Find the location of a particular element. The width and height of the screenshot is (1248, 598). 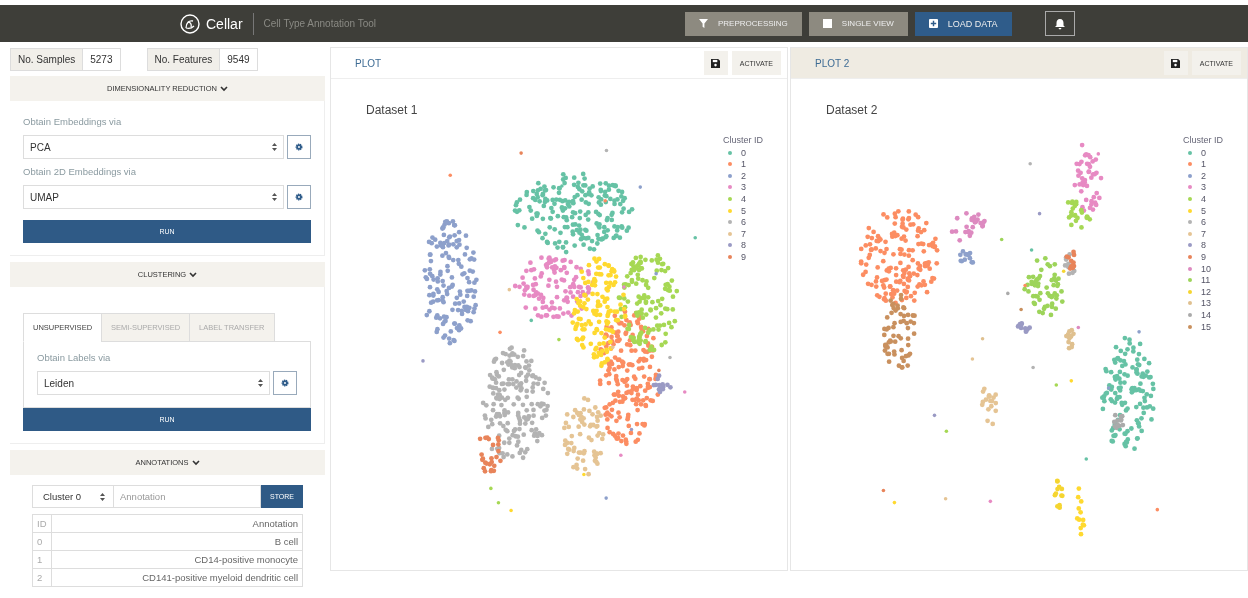

stat-label: No. Samples is located at coordinates (47, 59).